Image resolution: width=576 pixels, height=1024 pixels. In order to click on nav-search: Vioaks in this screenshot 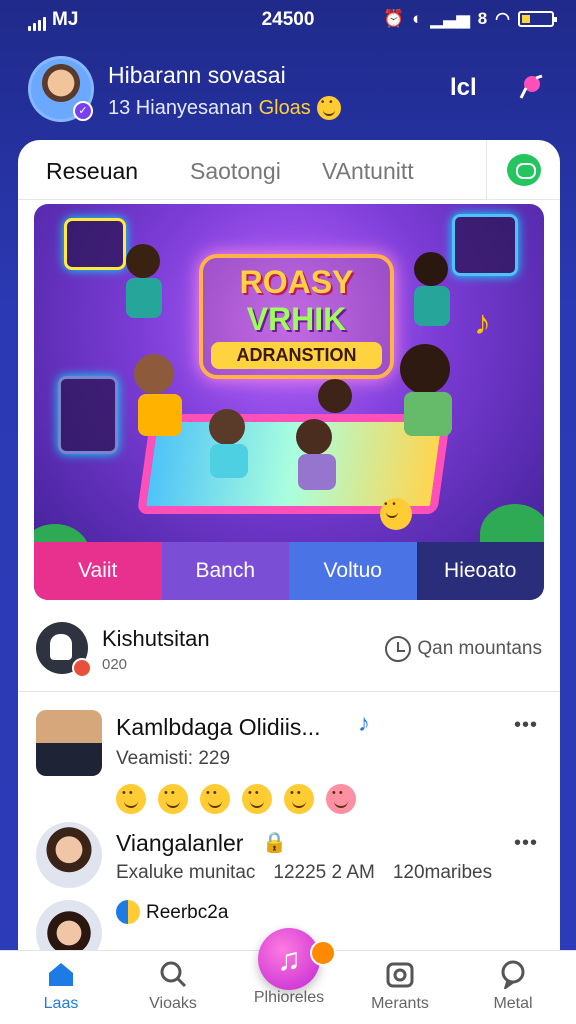, I will do `click(173, 986)`.